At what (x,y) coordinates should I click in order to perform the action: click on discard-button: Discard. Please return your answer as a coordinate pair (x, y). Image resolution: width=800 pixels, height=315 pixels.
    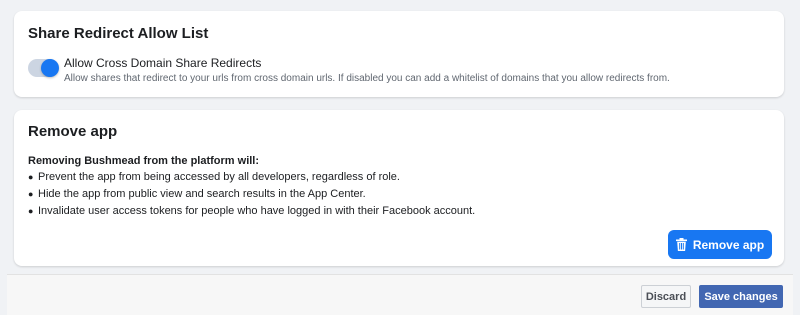
    Looking at the image, I should click on (666, 296).